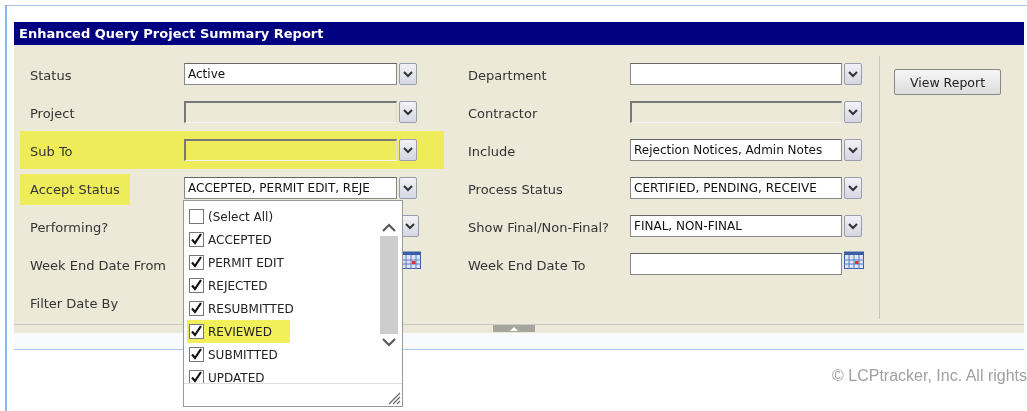 Image resolution: width=1027 pixels, height=411 pixels. I want to click on field-label: Week End Date To, so click(527, 265).